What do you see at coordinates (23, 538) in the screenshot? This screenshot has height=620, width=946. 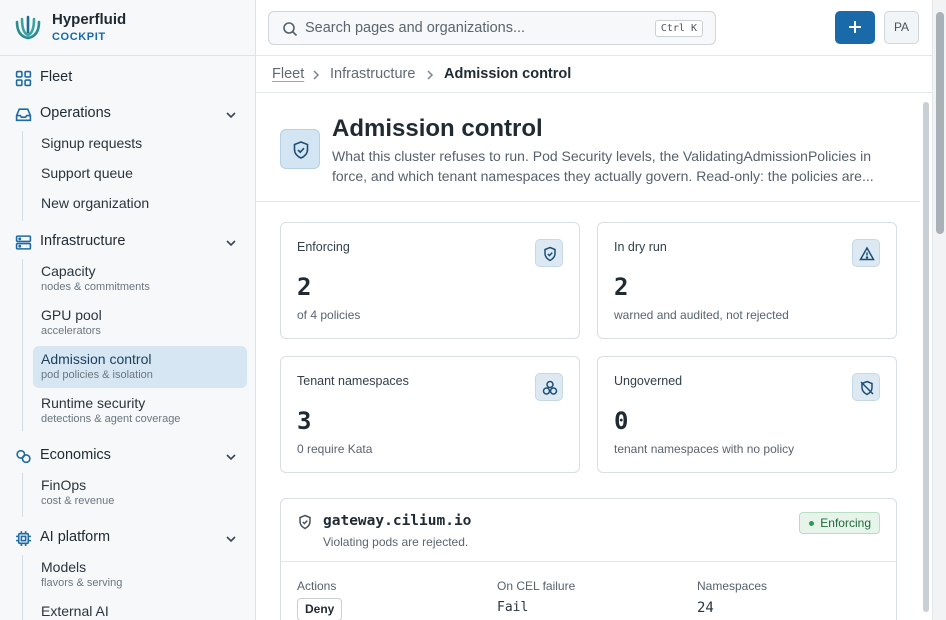 I see `cpu-icon` at bounding box center [23, 538].